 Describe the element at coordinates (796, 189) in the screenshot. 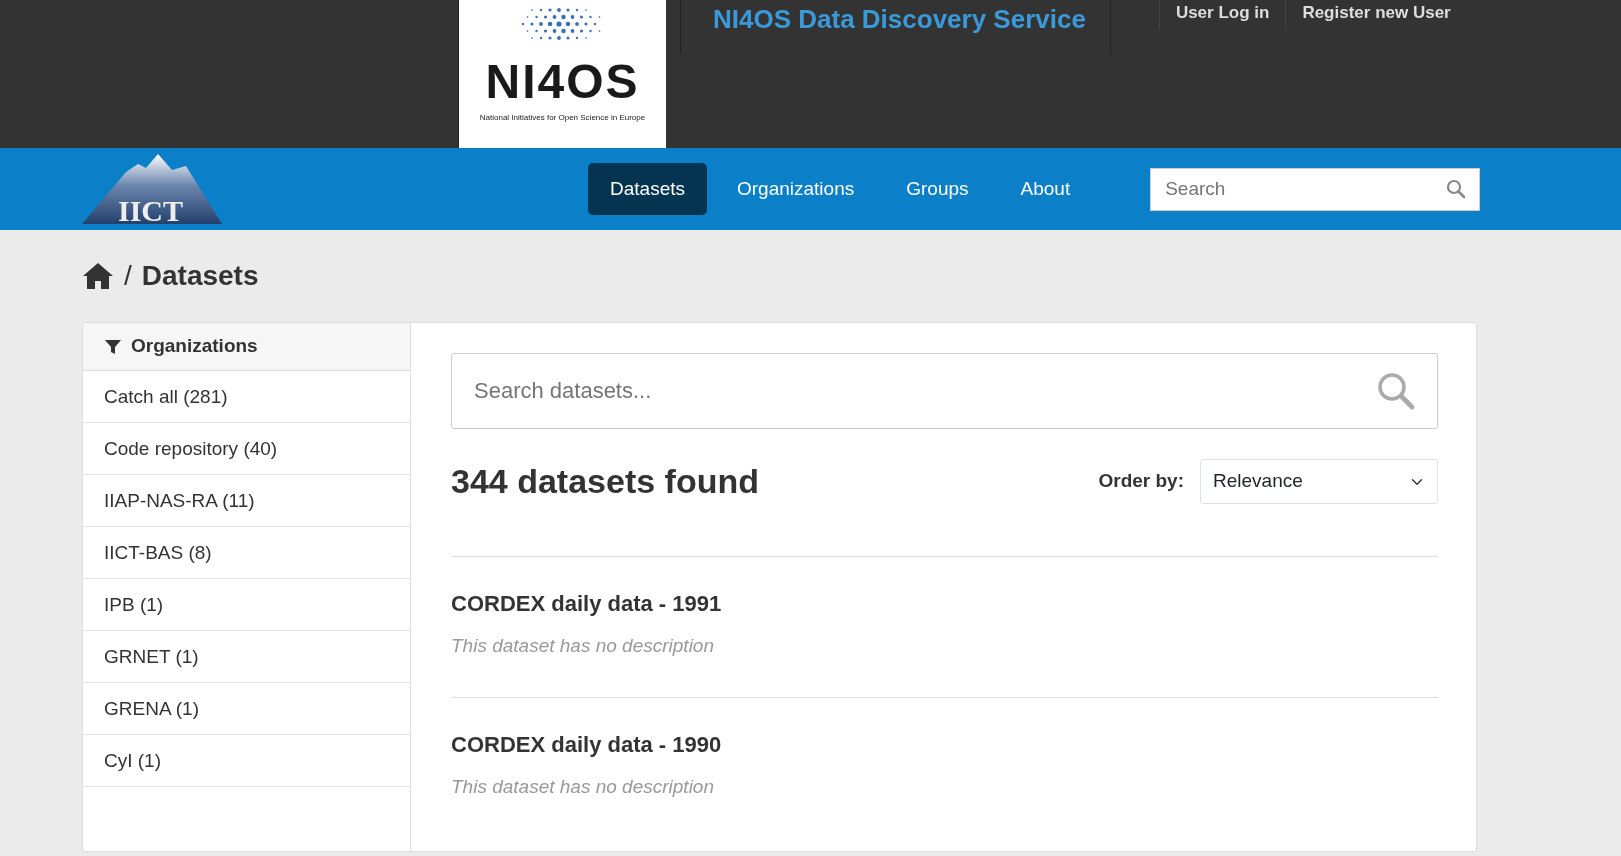

I see `nav-tab: Organizations` at that location.